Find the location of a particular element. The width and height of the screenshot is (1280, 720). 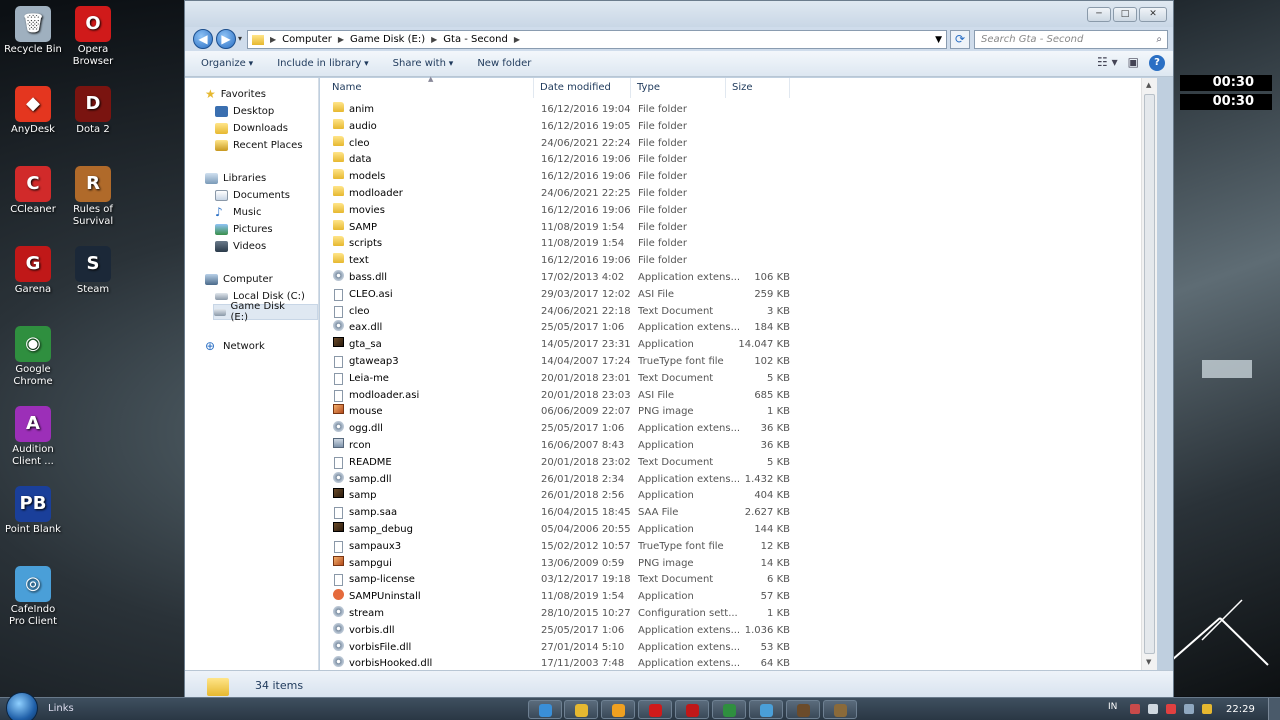

file-row: modloader 24/06/2021 22:25 File folder is located at coordinates (560, 194).